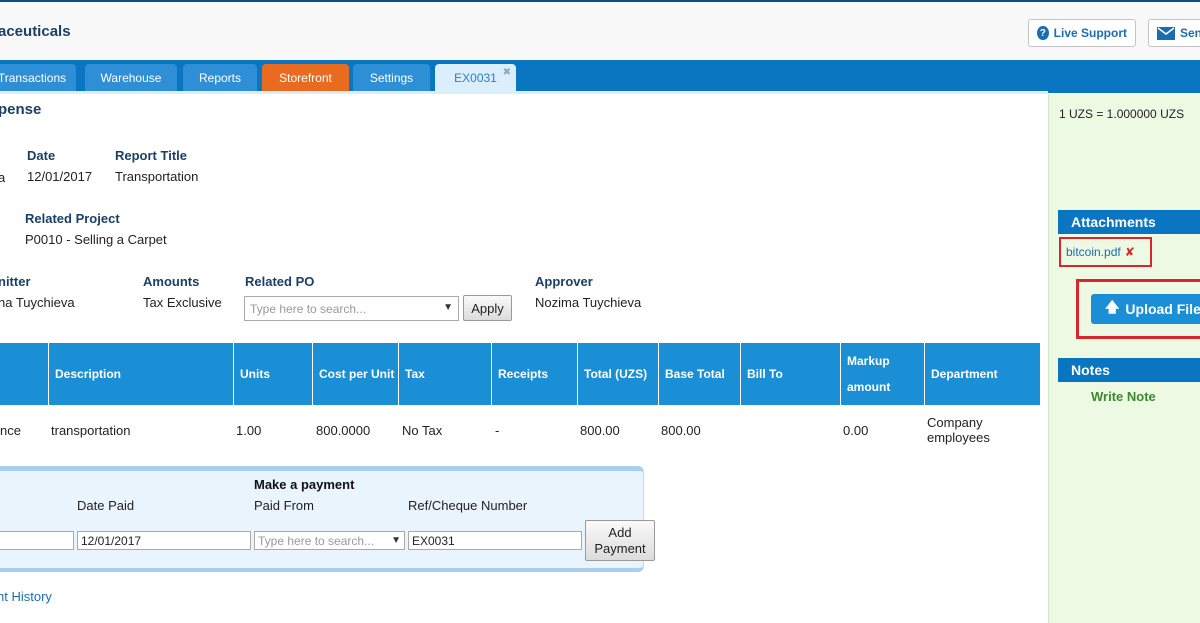  Describe the element at coordinates (699, 374) in the screenshot. I see `column-header-base-total: Base Total` at that location.